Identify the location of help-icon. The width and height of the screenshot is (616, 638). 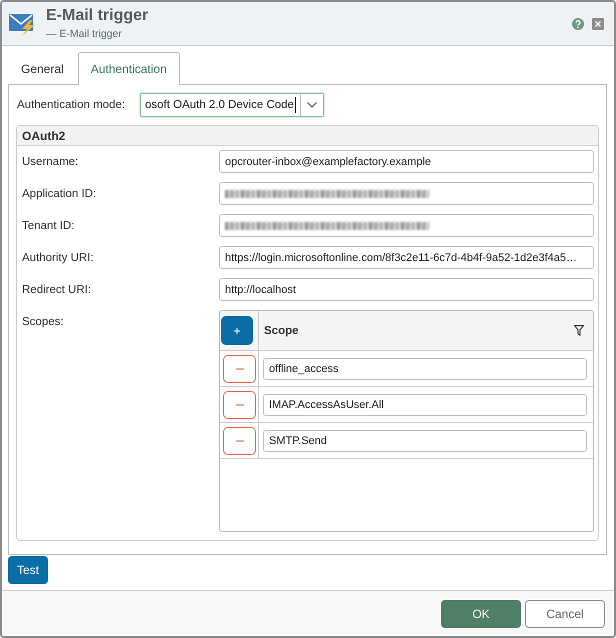
(578, 24).